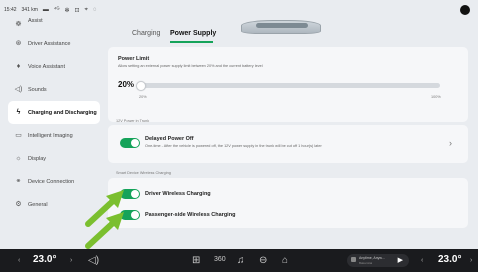 This screenshot has height=272, width=478. Describe the element at coordinates (465, 10) in the screenshot. I see `user-avatar` at that location.